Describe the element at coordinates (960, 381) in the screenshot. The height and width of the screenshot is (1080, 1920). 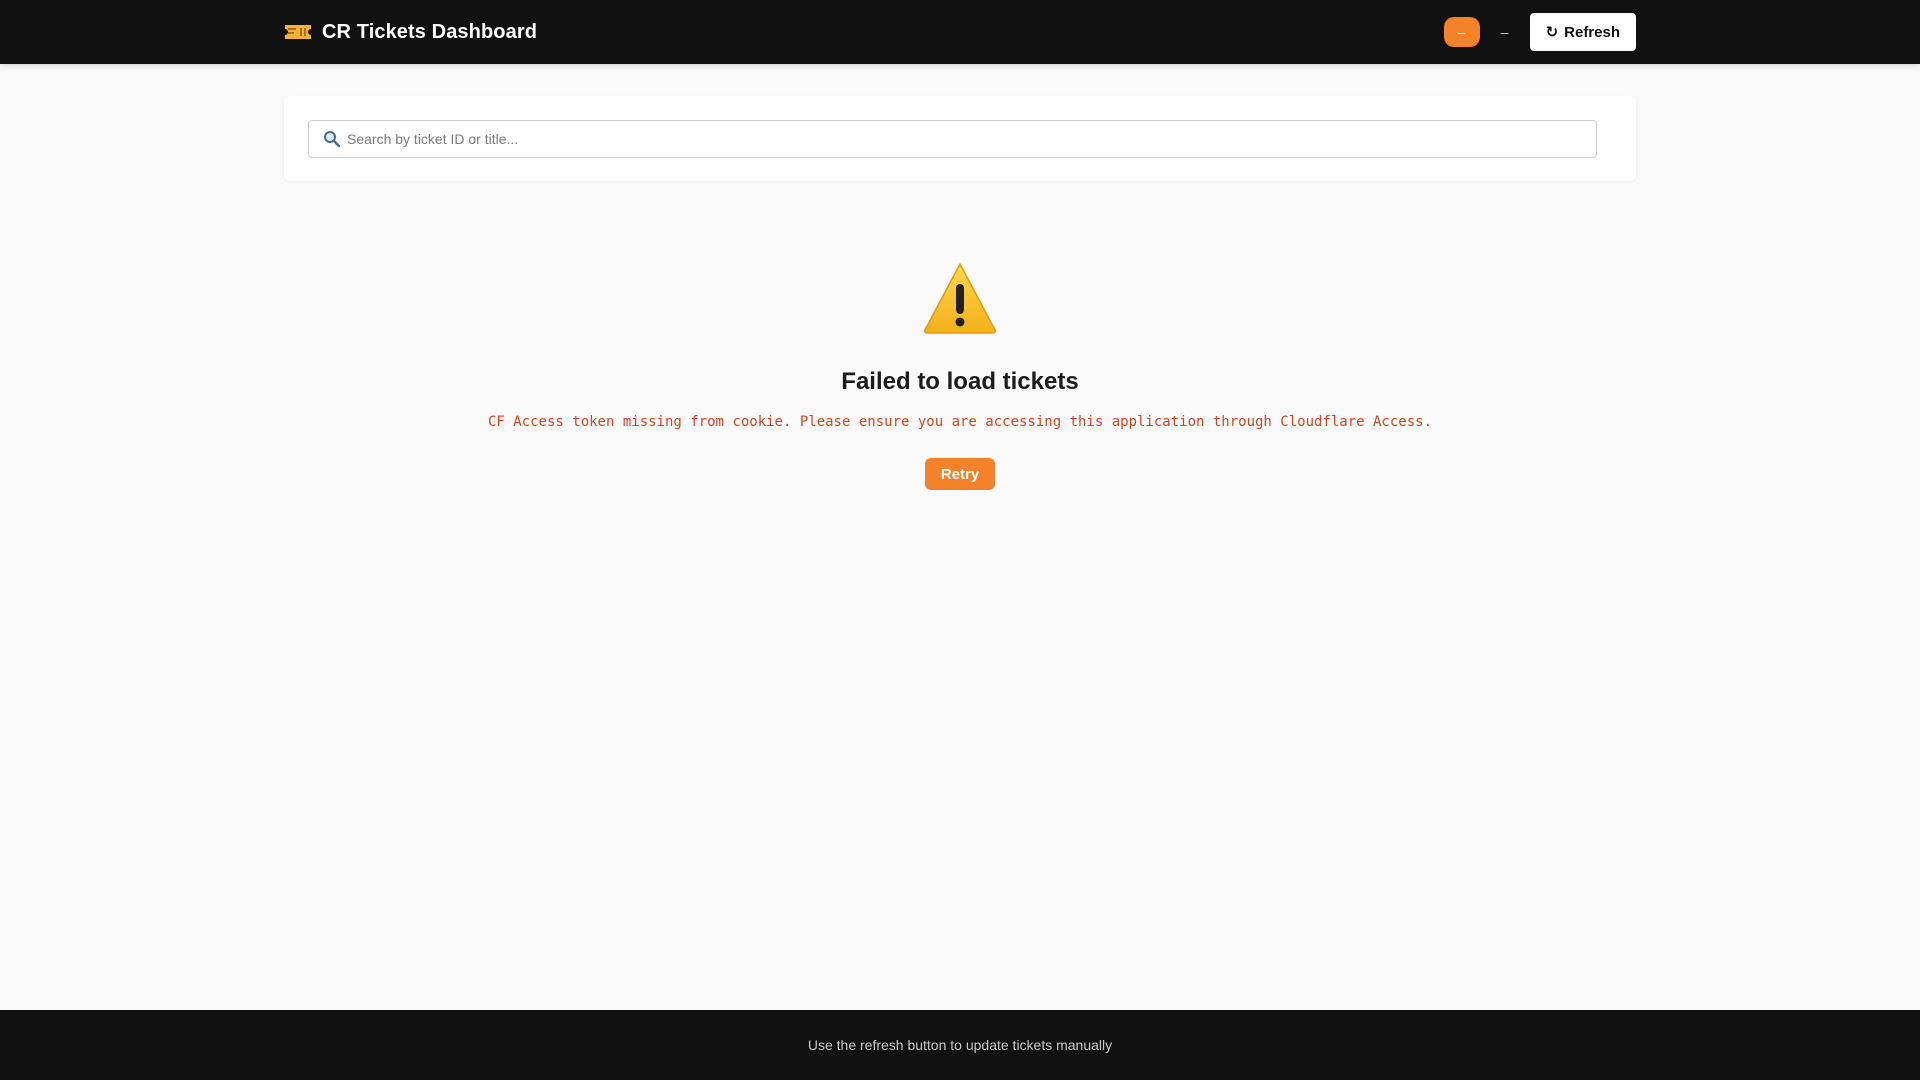
I see `error-title: Failed to load tickets` at that location.